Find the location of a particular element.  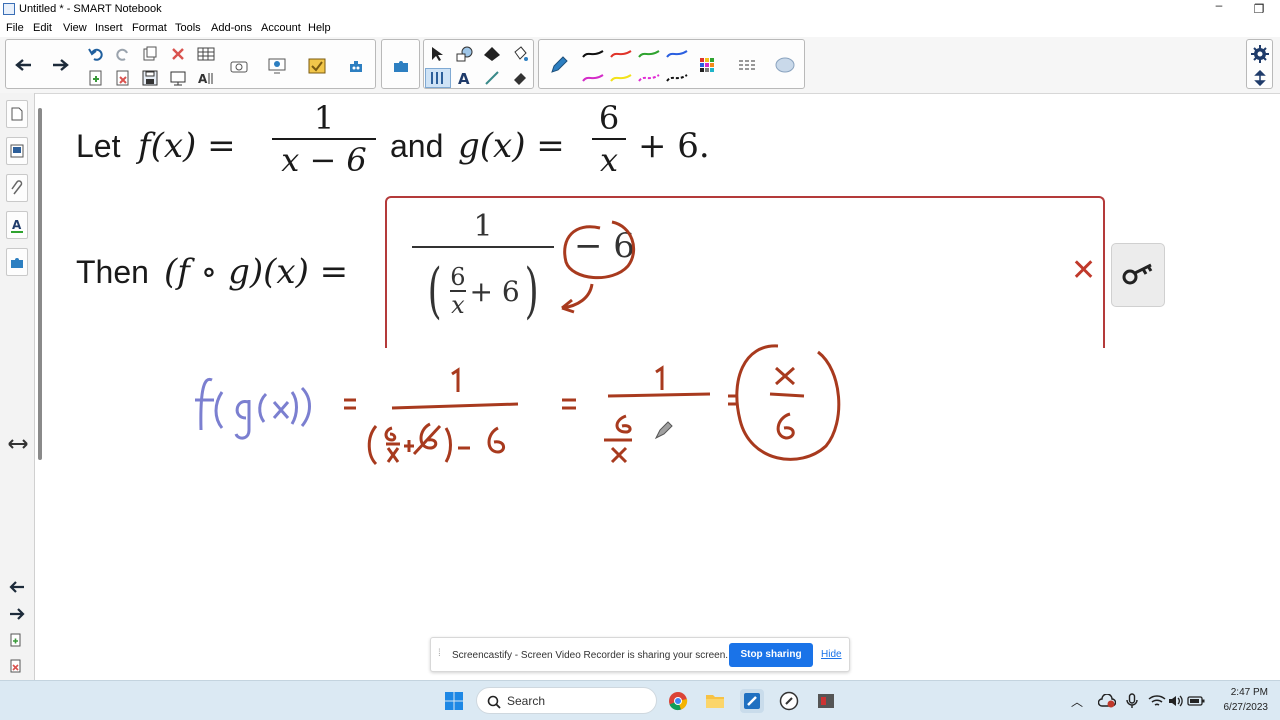

file-explorer-icon is located at coordinates (715, 701).